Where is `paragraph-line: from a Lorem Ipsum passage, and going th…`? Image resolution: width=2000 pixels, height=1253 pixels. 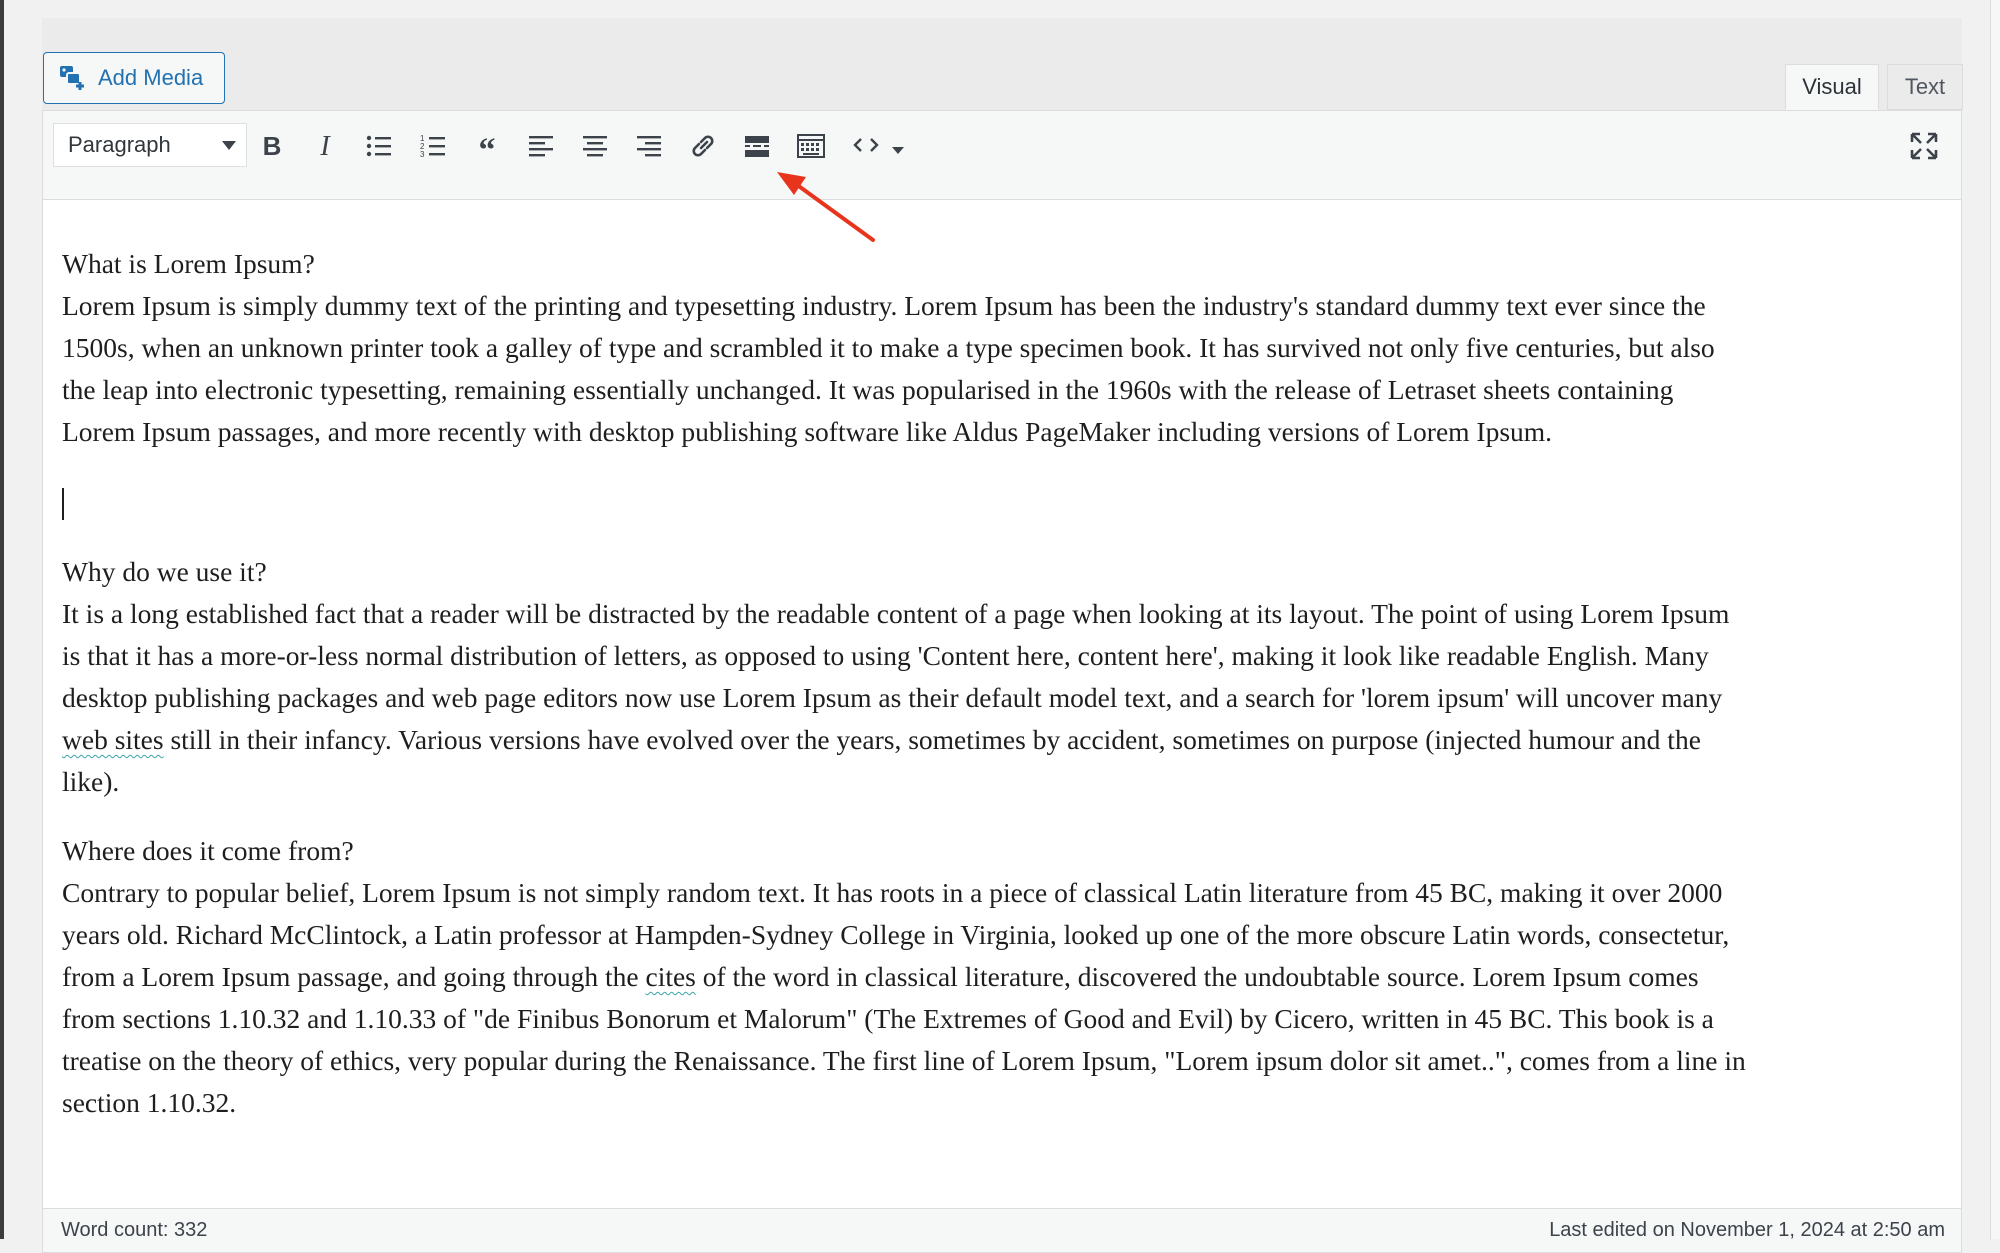 paragraph-line: from a Lorem Ipsum passage, and going th… is located at coordinates (1007, 977).